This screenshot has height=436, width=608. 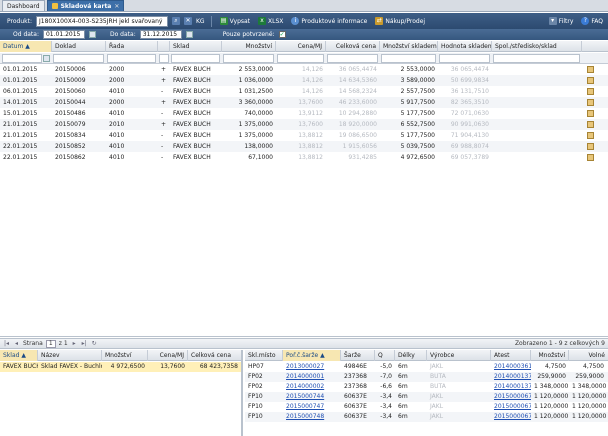 I want to click on column-header-sarze: Šarže, so click(x=358, y=355).